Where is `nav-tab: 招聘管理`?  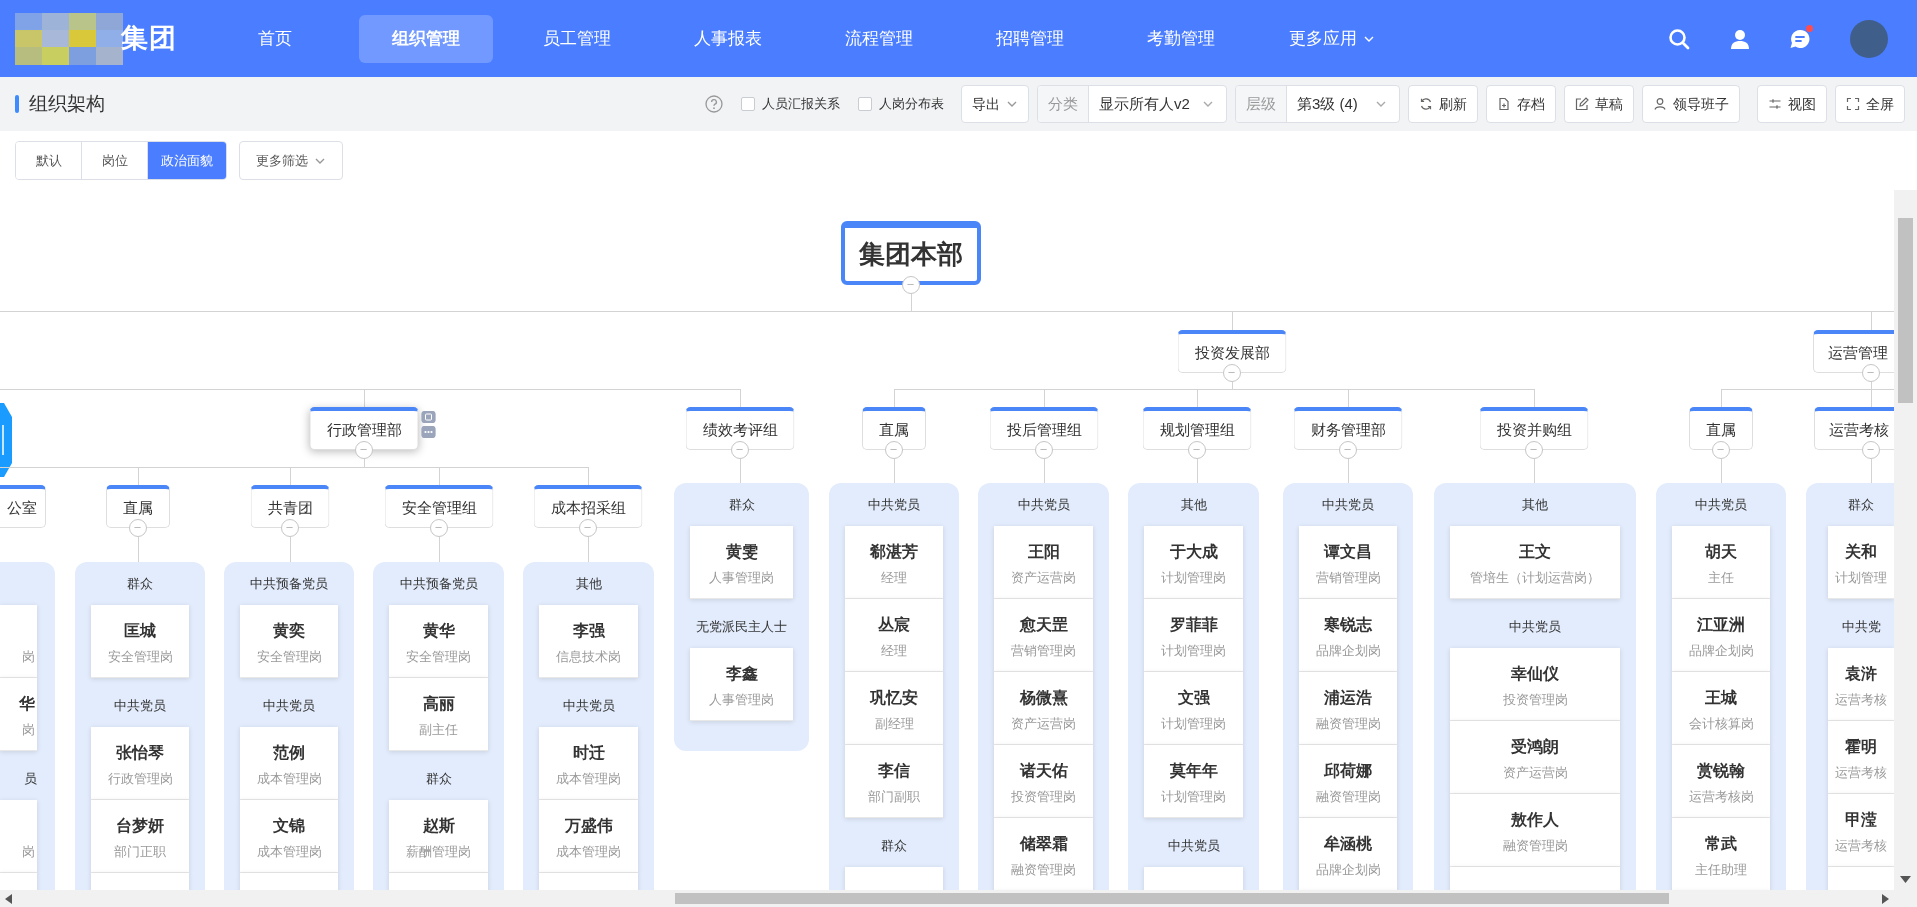 nav-tab: 招聘管理 is located at coordinates (1030, 38).